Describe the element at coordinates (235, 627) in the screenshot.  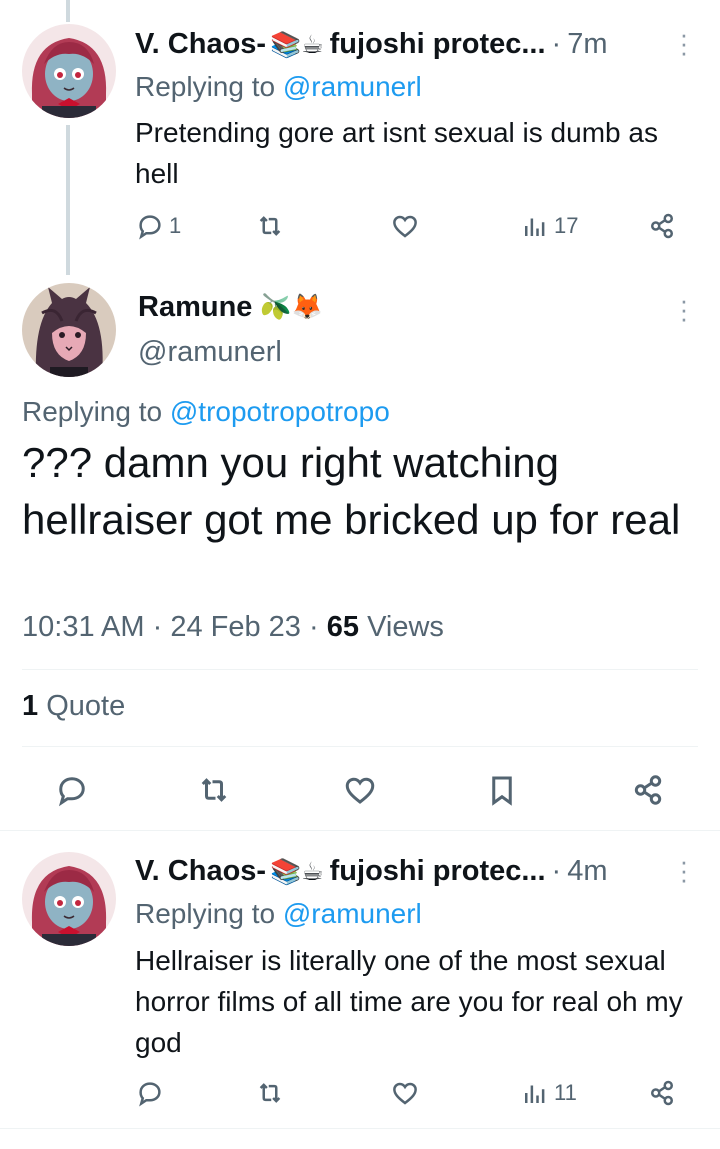
I see `tweet-date: 24 Feb 23` at that location.